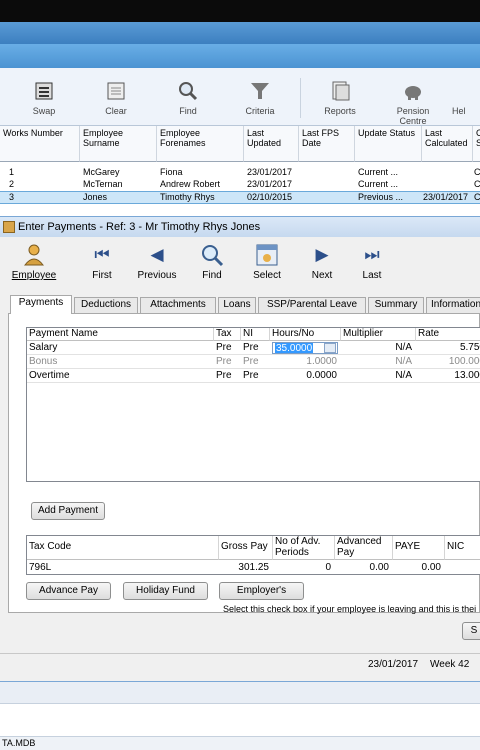 The height and width of the screenshot is (750, 480). Describe the element at coordinates (447, 144) in the screenshot. I see `column-header: Last Calculated` at that location.